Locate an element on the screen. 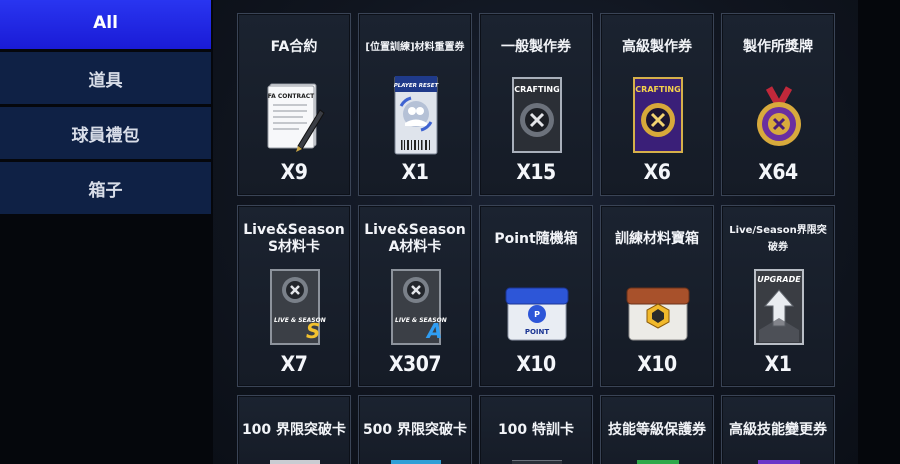 This screenshot has width=900, height=464. sidebar-item-label: 箱子 is located at coordinates (105, 190).